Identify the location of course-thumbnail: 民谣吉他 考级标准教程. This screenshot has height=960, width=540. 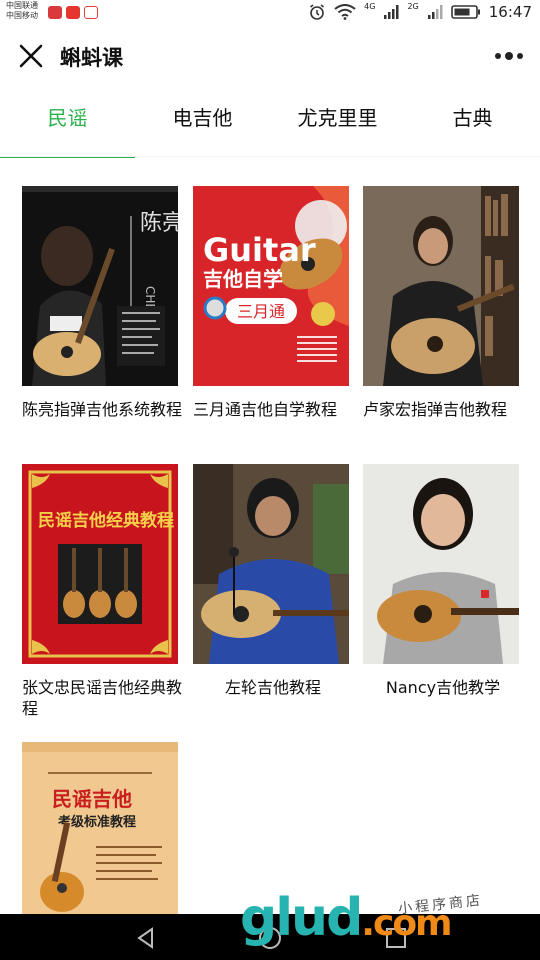
(100, 828).